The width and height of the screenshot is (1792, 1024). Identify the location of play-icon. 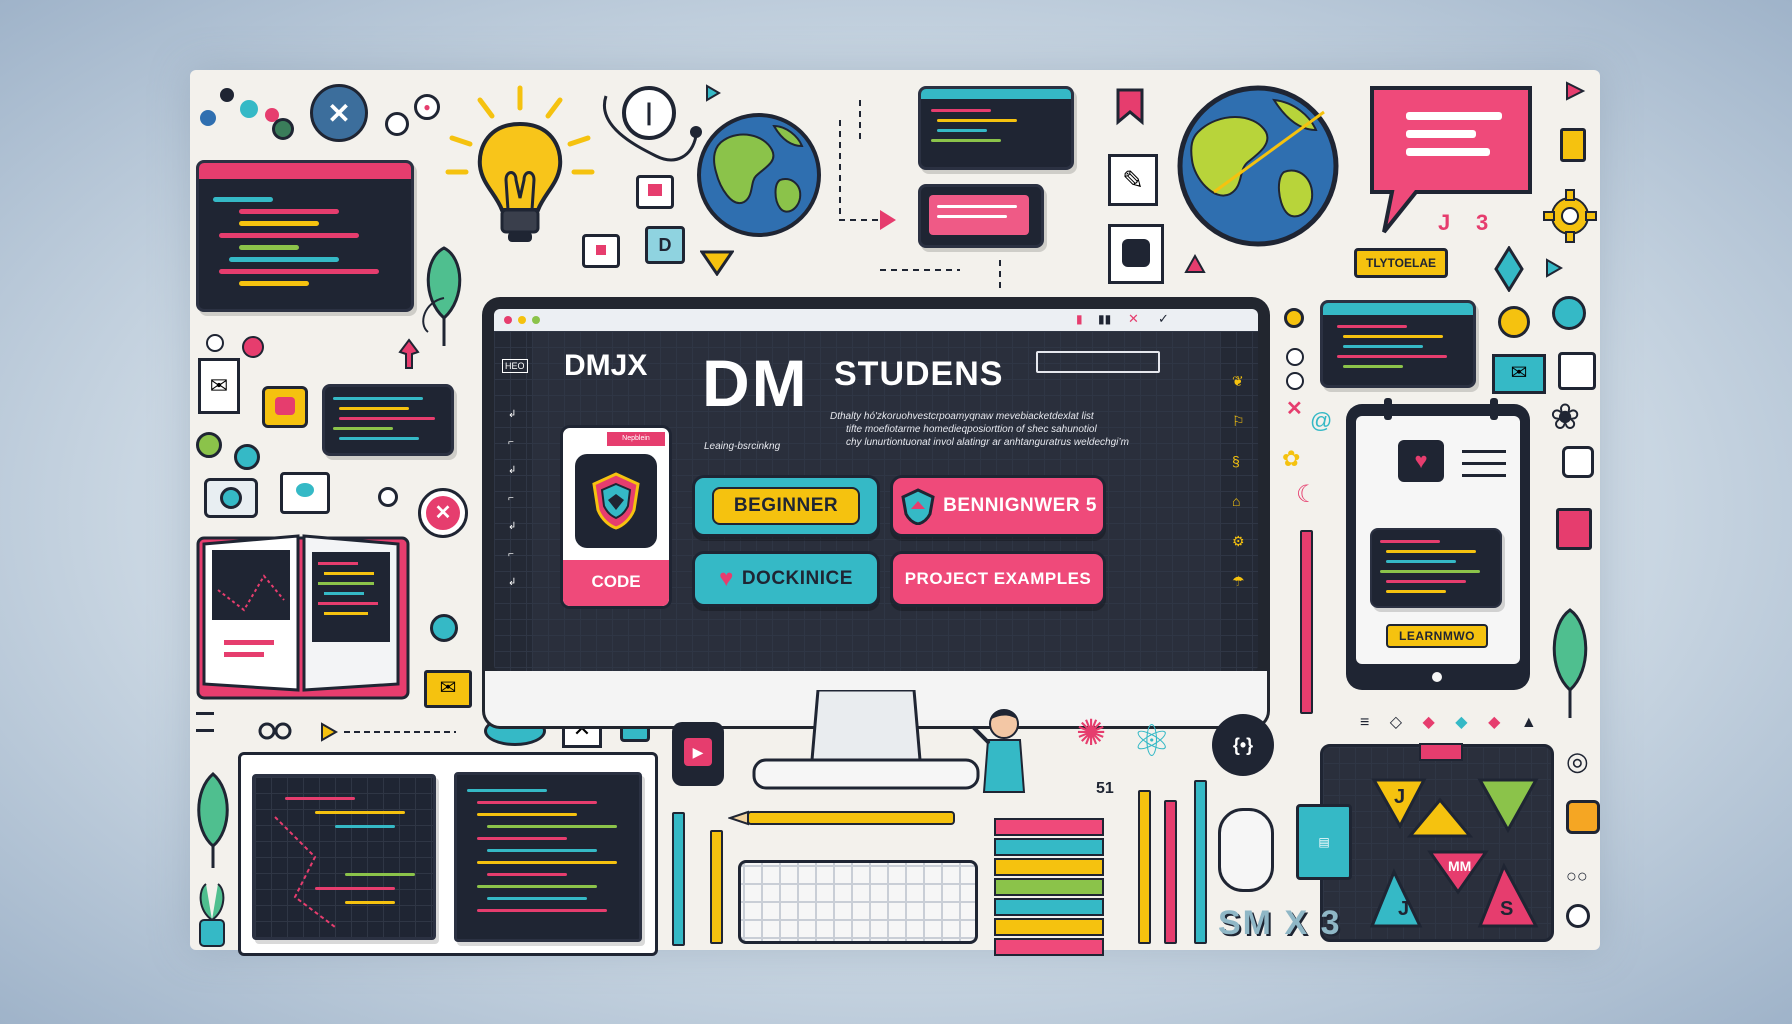
(713, 93).